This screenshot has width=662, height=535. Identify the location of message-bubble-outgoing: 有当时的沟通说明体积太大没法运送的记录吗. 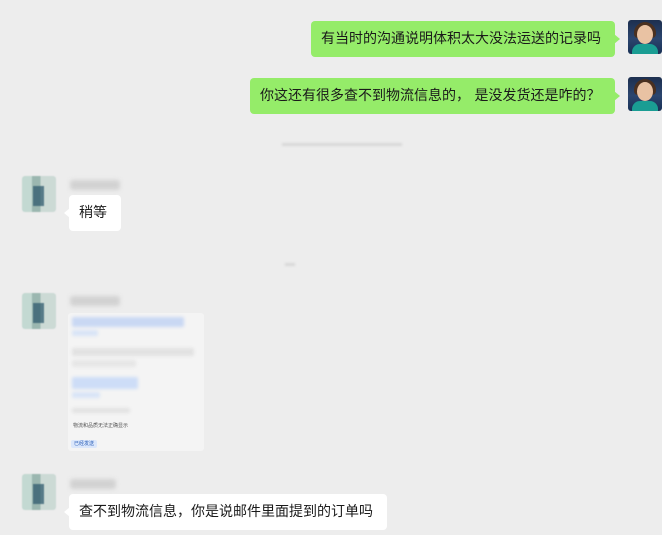
(465, 39).